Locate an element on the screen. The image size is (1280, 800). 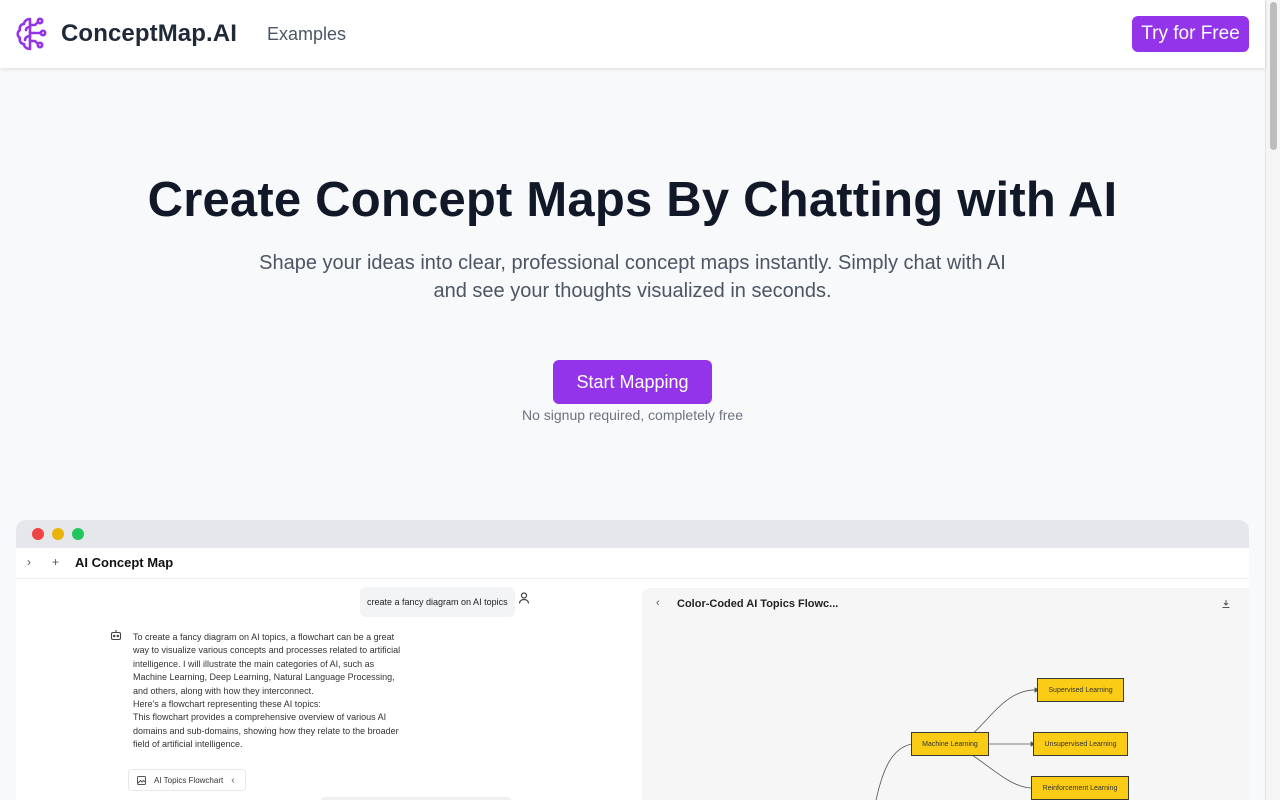
start-mapping-button: Start Mapping is located at coordinates (632, 382).